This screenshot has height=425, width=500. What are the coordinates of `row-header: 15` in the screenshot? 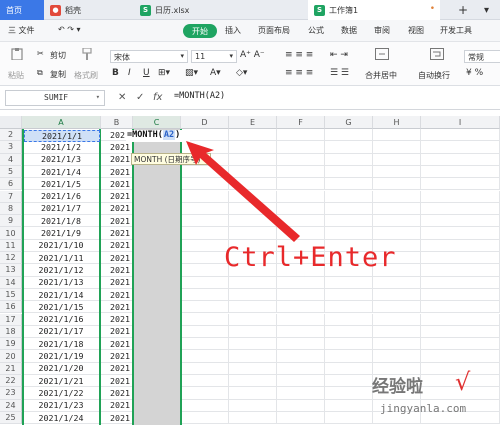 It's located at (11, 295).